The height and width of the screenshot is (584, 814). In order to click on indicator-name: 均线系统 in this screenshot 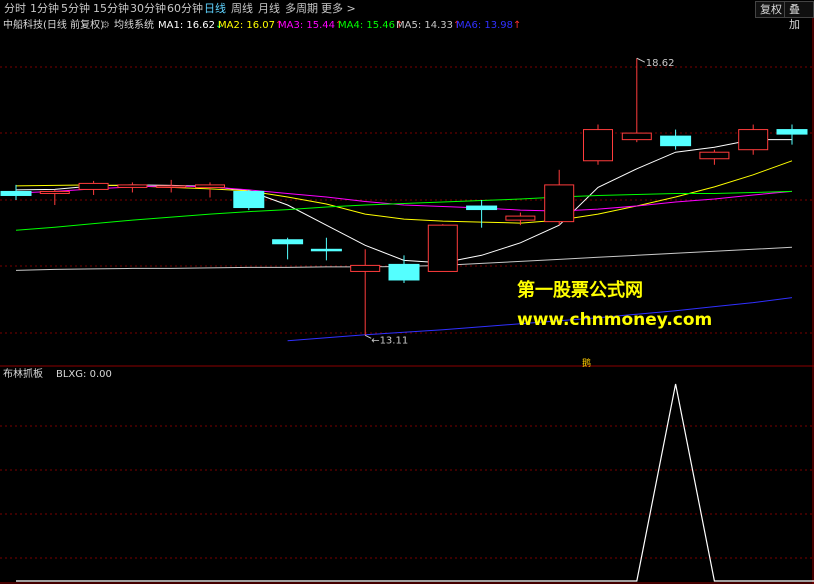, I will do `click(134, 26)`.